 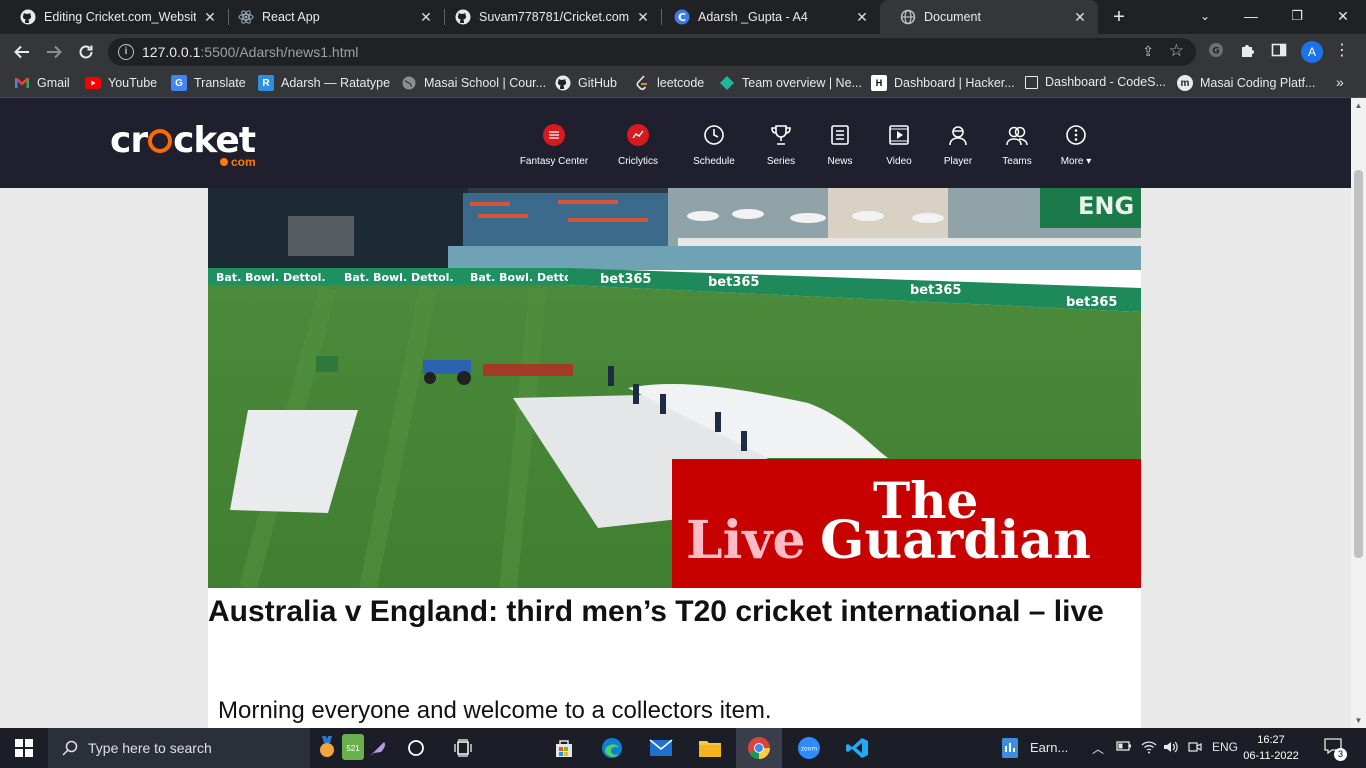 What do you see at coordinates (353, 747) in the screenshot?
I see `search-highlight-badge-icon: 521` at bounding box center [353, 747].